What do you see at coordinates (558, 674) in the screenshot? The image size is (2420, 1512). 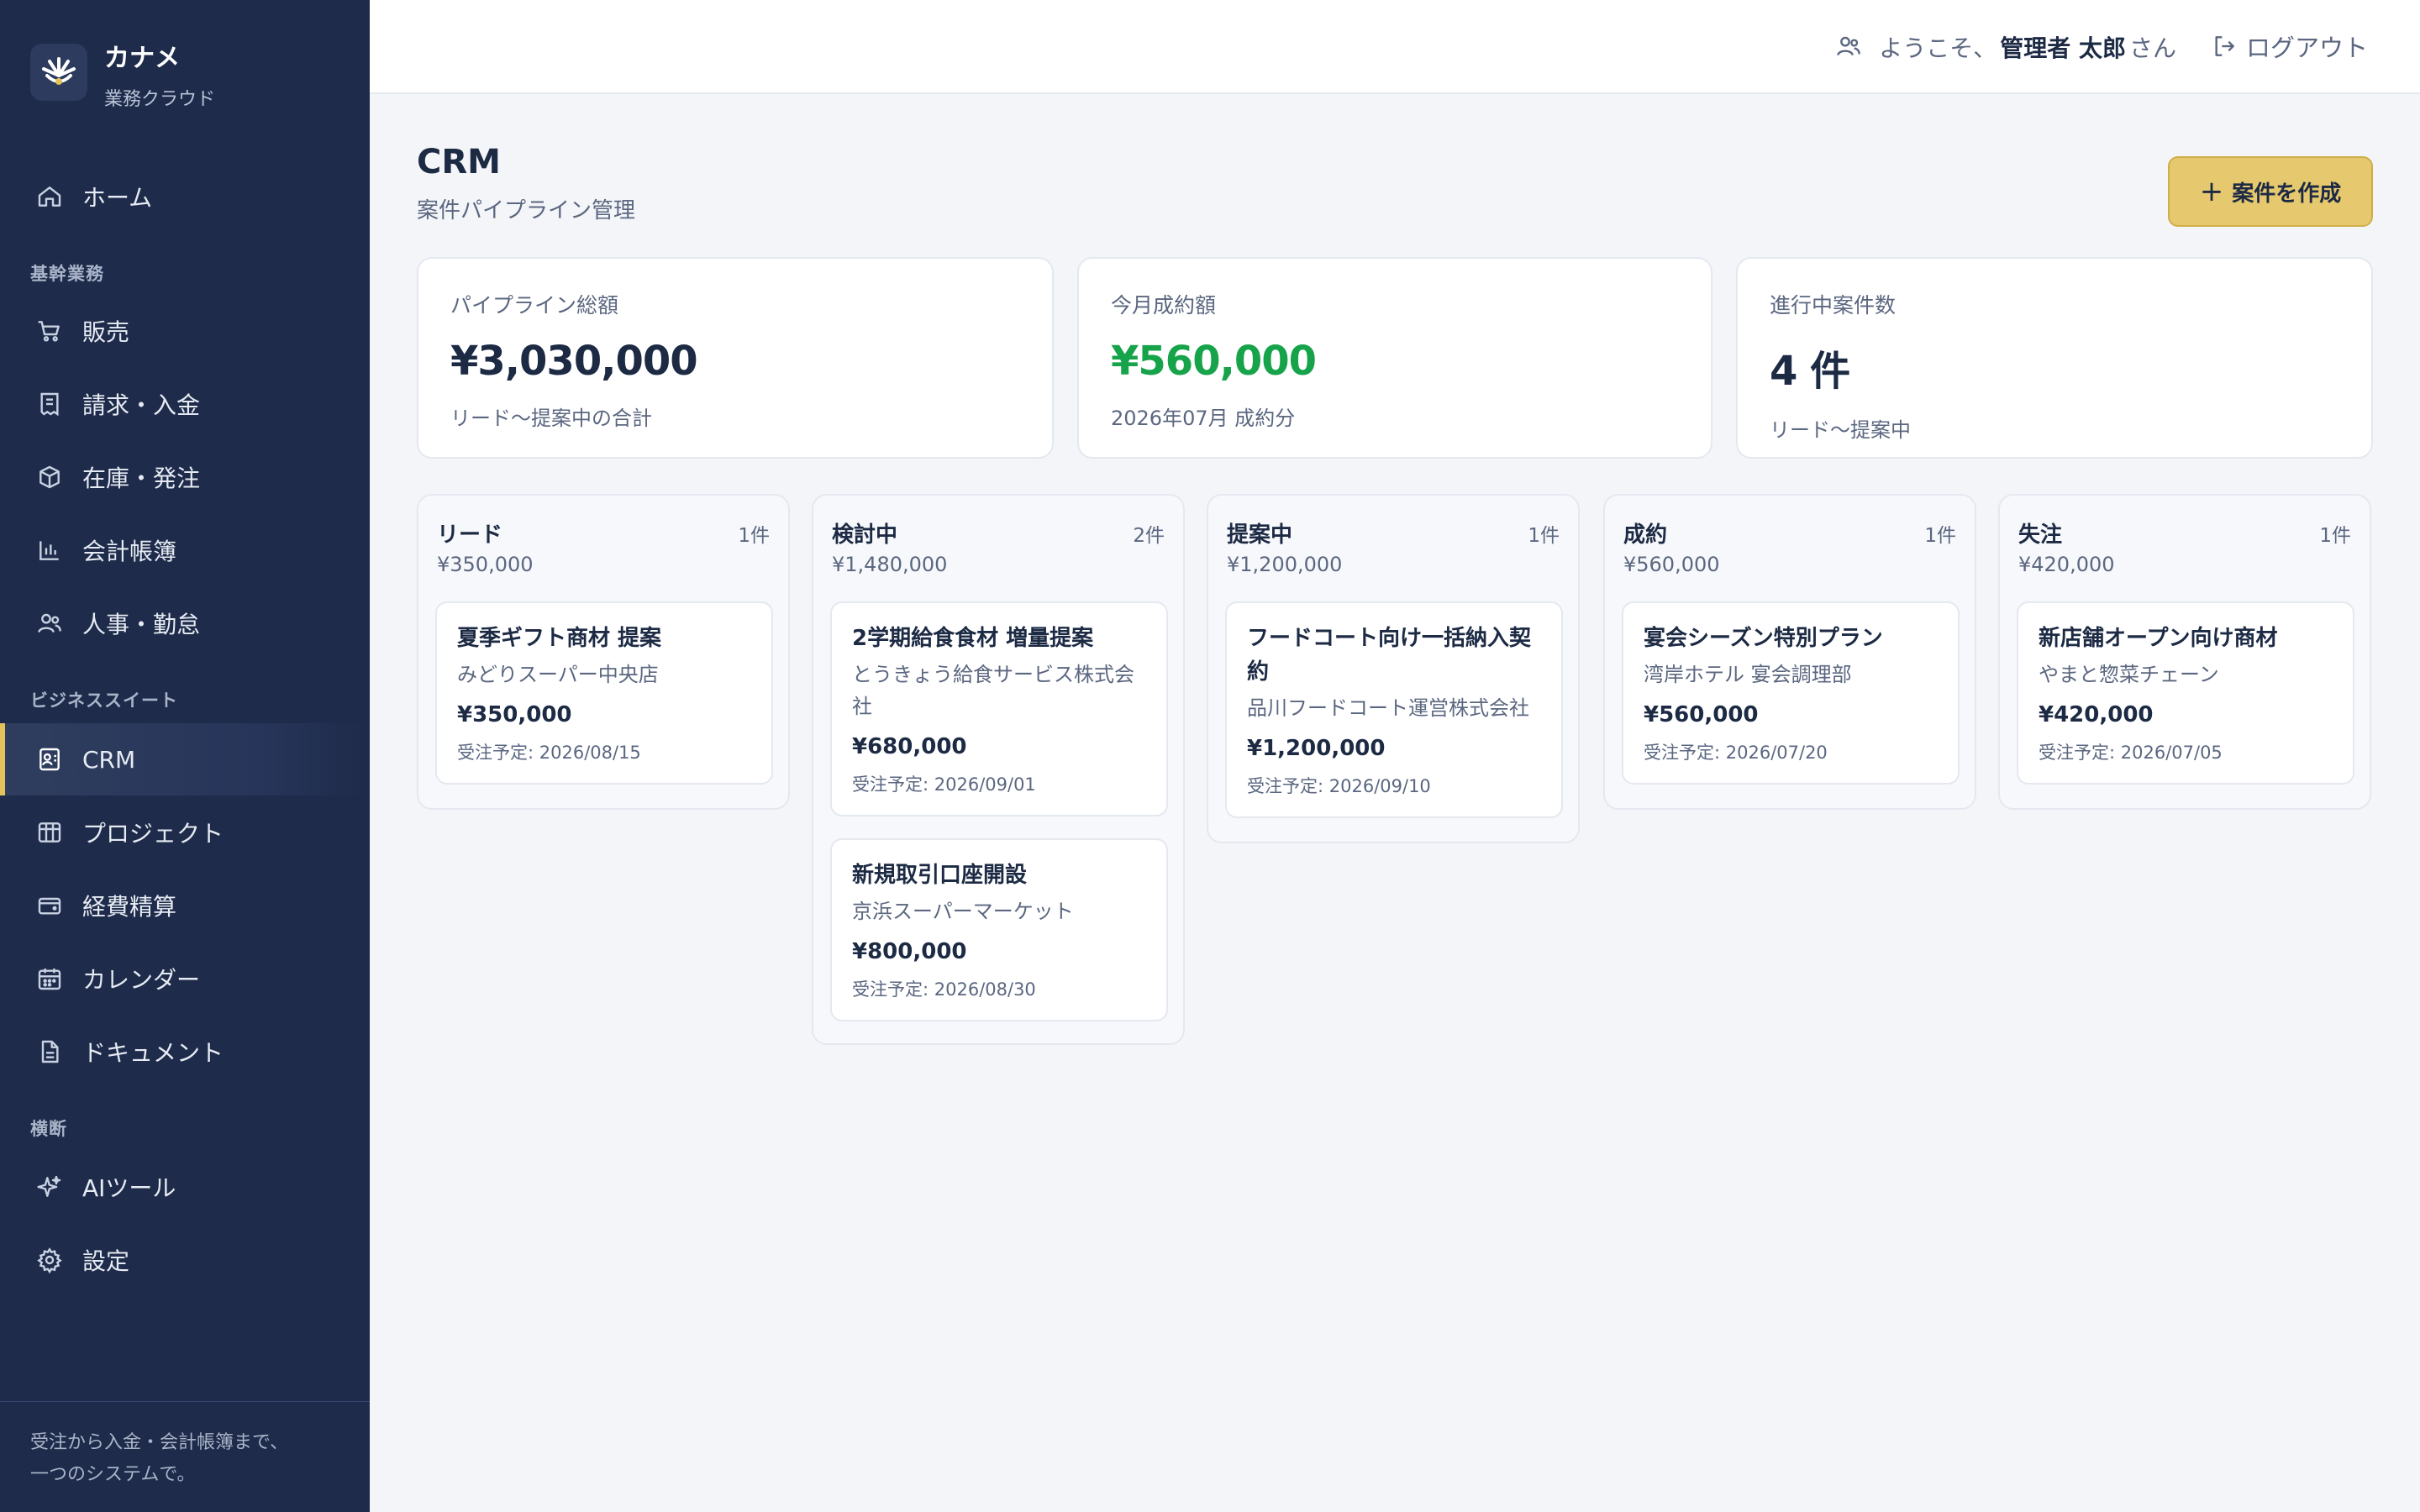 I see `deal-company: みどりスーパー中央店` at bounding box center [558, 674].